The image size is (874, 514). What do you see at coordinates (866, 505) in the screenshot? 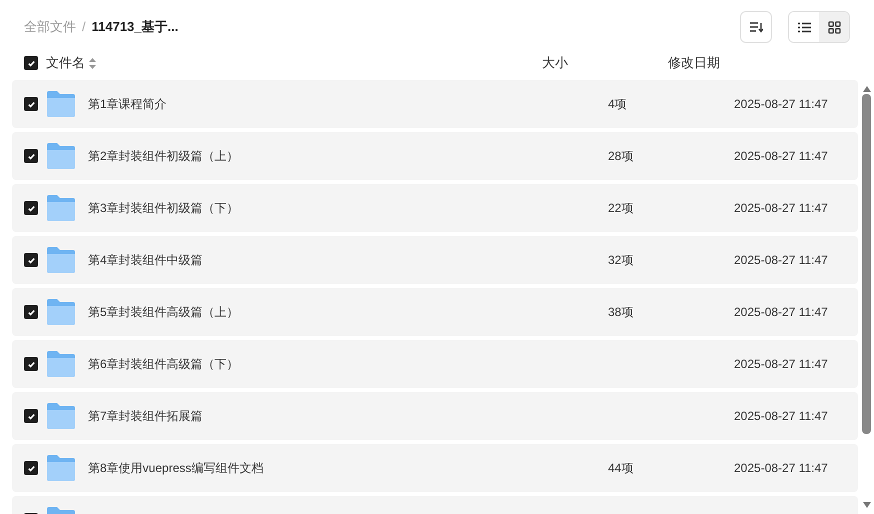
I see `scroll-down-icon` at bounding box center [866, 505].